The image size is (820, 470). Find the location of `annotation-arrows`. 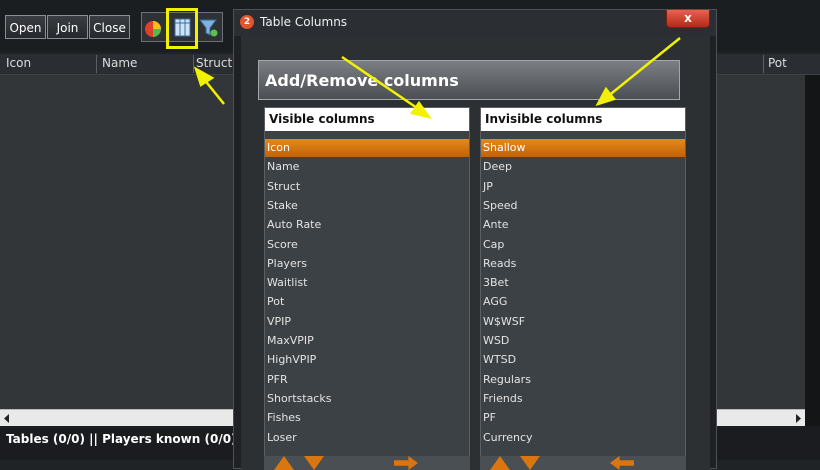

annotation-arrows is located at coordinates (437, 78).